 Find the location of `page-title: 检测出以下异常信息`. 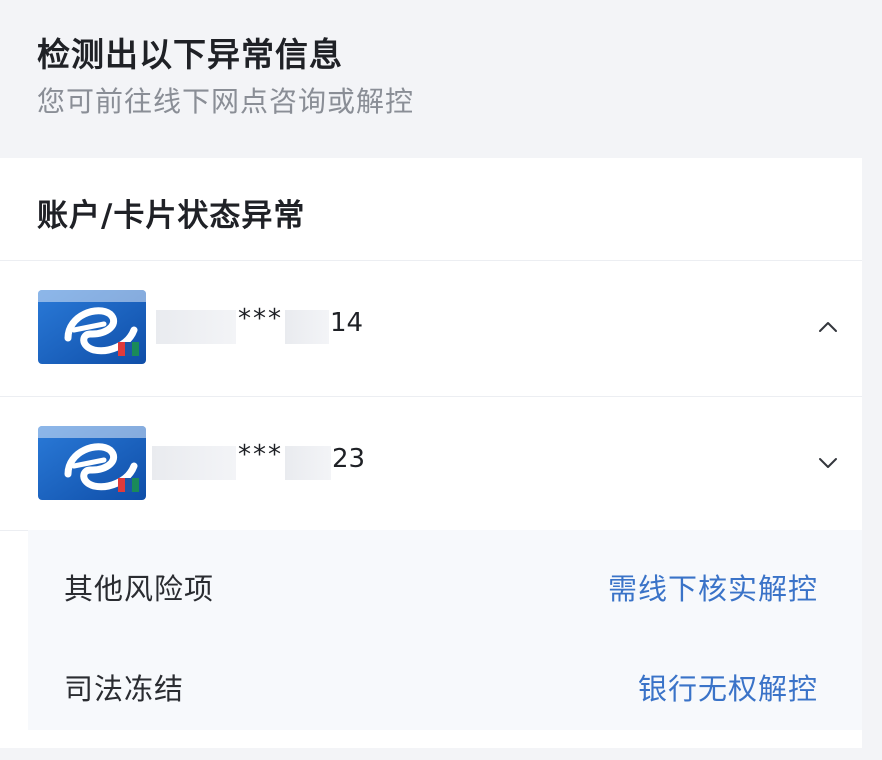

page-title: 检测出以下异常信息 is located at coordinates (190, 54).